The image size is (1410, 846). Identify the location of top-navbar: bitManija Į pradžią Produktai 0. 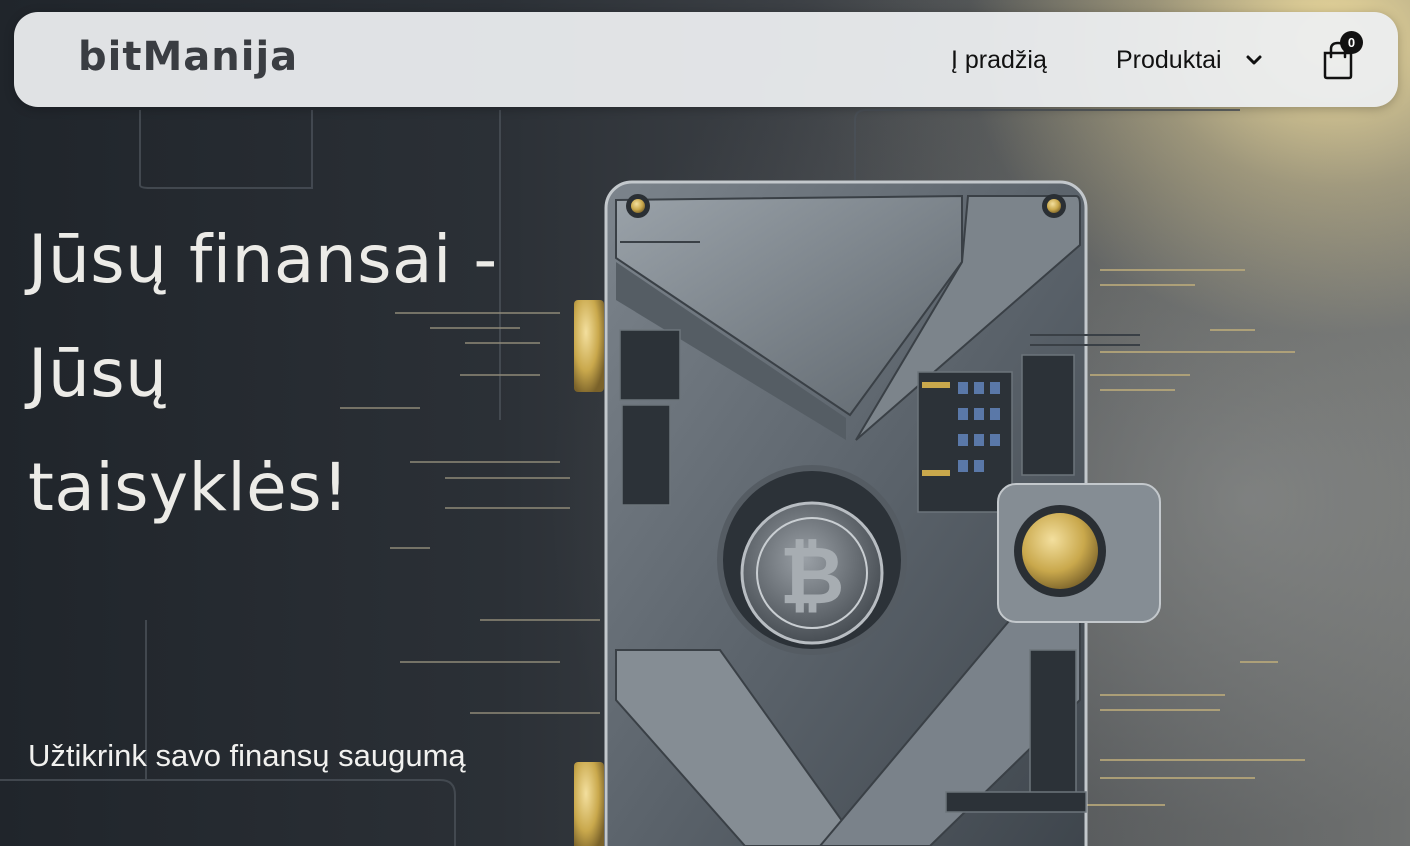
(706, 59).